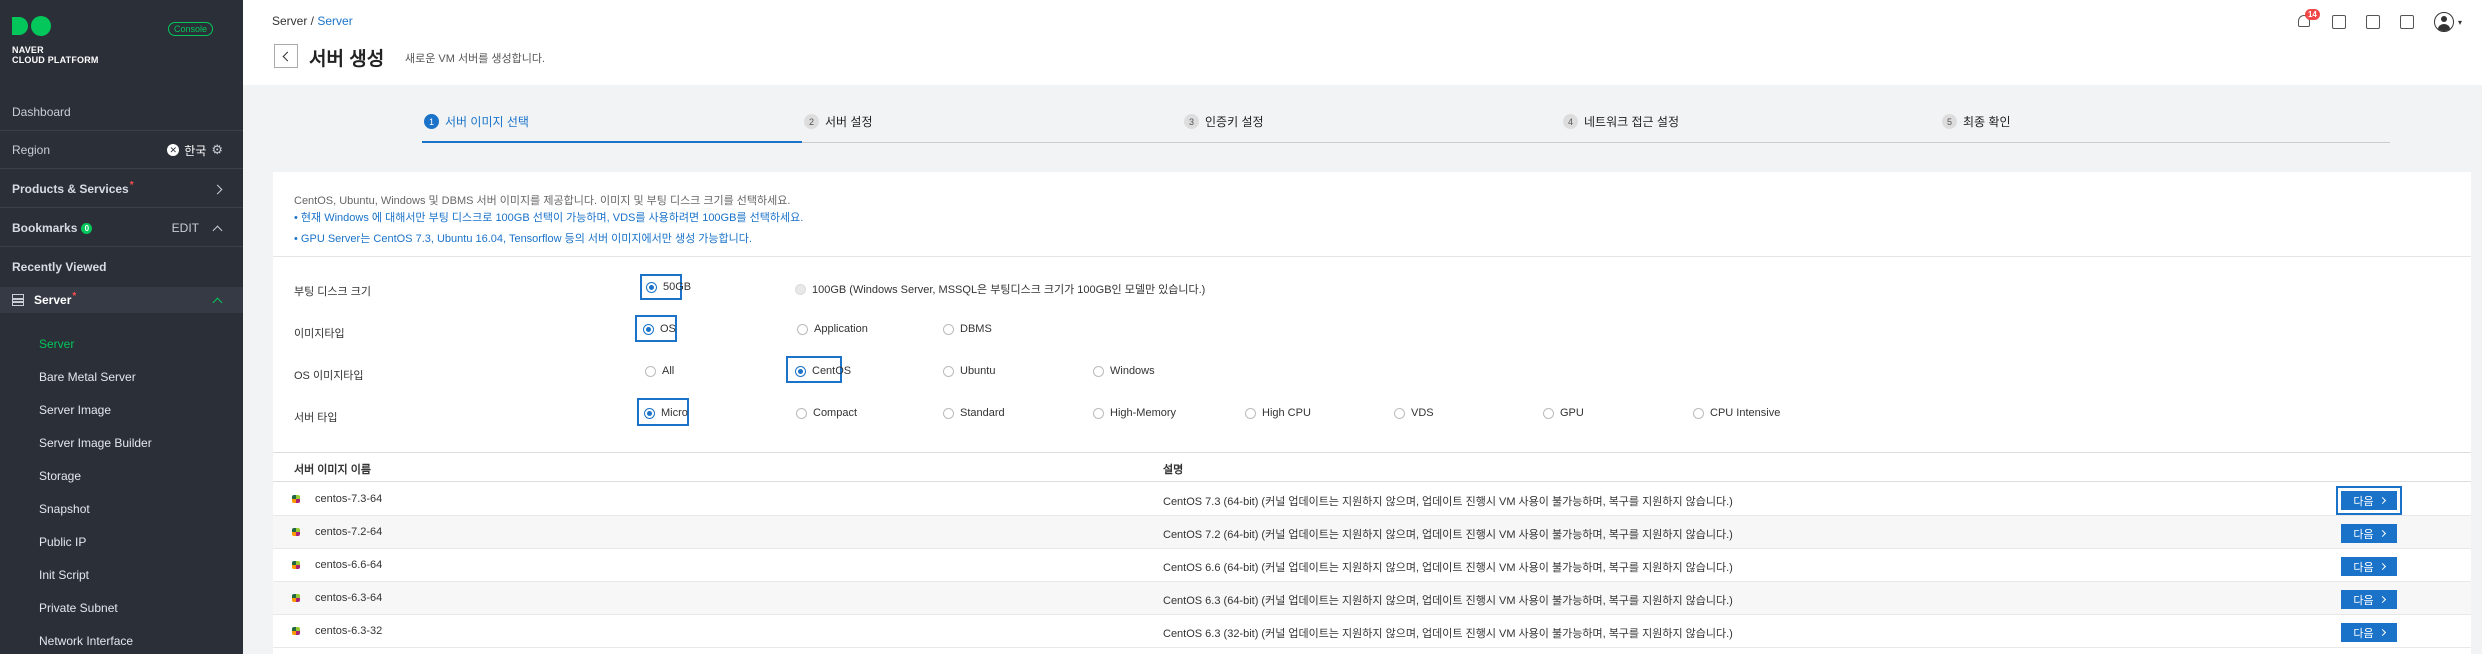 This screenshot has width=2482, height=654. I want to click on os-type-windows-radio: Windows, so click(1124, 371).